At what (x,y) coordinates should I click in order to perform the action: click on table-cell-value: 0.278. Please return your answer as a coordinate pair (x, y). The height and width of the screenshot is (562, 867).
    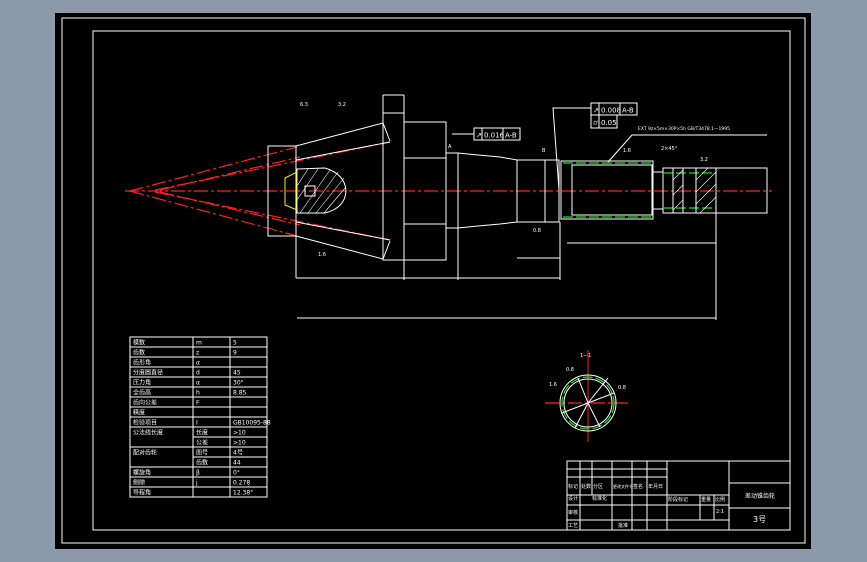
    Looking at the image, I should click on (241, 483).